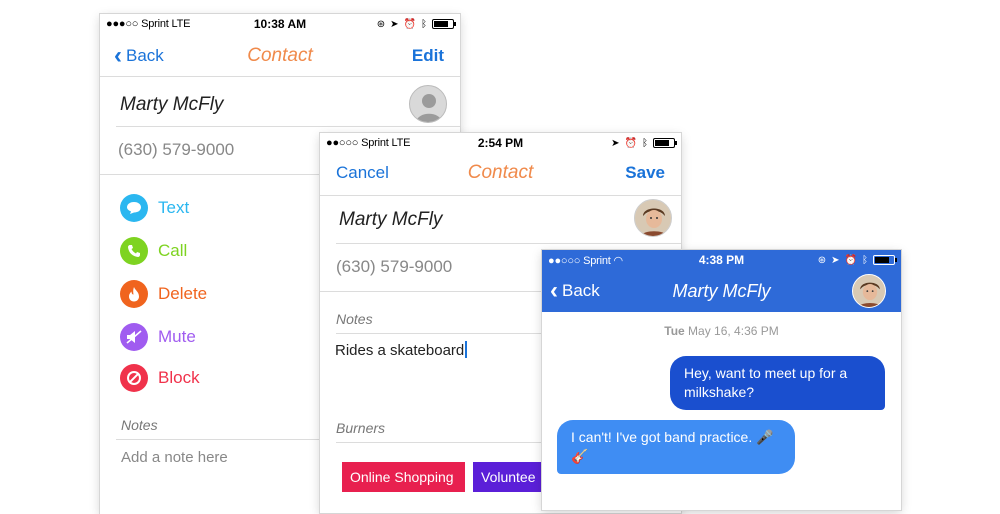 The height and width of the screenshot is (514, 1000). I want to click on nav-bar: ‹ Back Contact Edit, so click(280, 56).